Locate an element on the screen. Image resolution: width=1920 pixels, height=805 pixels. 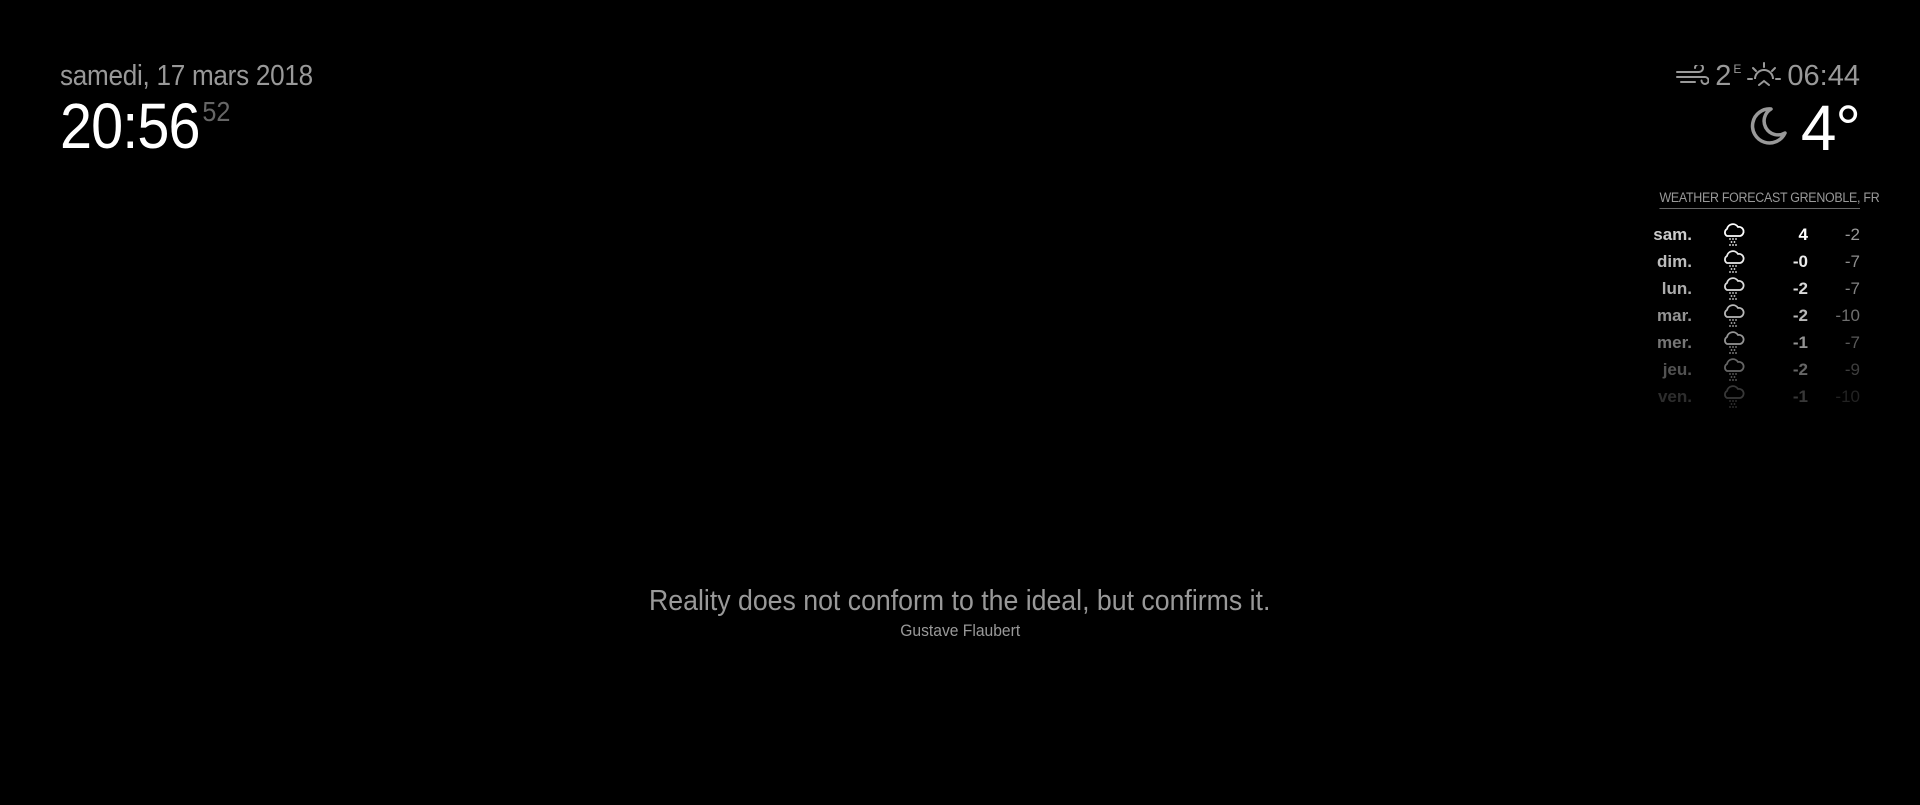
current-weather-module: 2 E 06:44 4° is located at coordinates (1768, 111).